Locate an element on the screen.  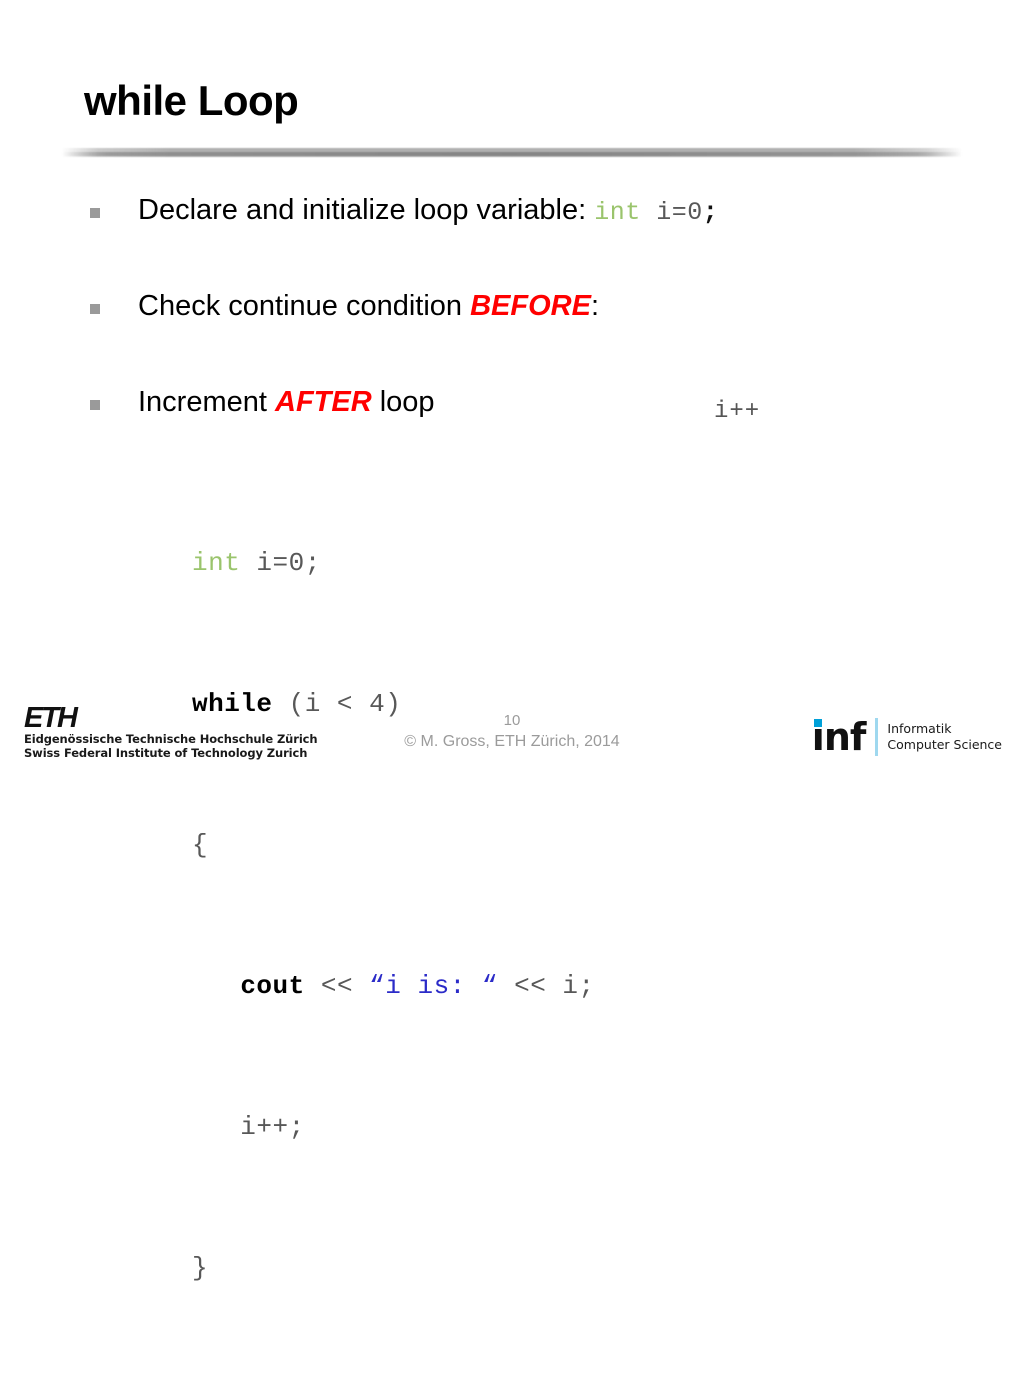
inf-dot-icon is located at coordinates (817, 723).